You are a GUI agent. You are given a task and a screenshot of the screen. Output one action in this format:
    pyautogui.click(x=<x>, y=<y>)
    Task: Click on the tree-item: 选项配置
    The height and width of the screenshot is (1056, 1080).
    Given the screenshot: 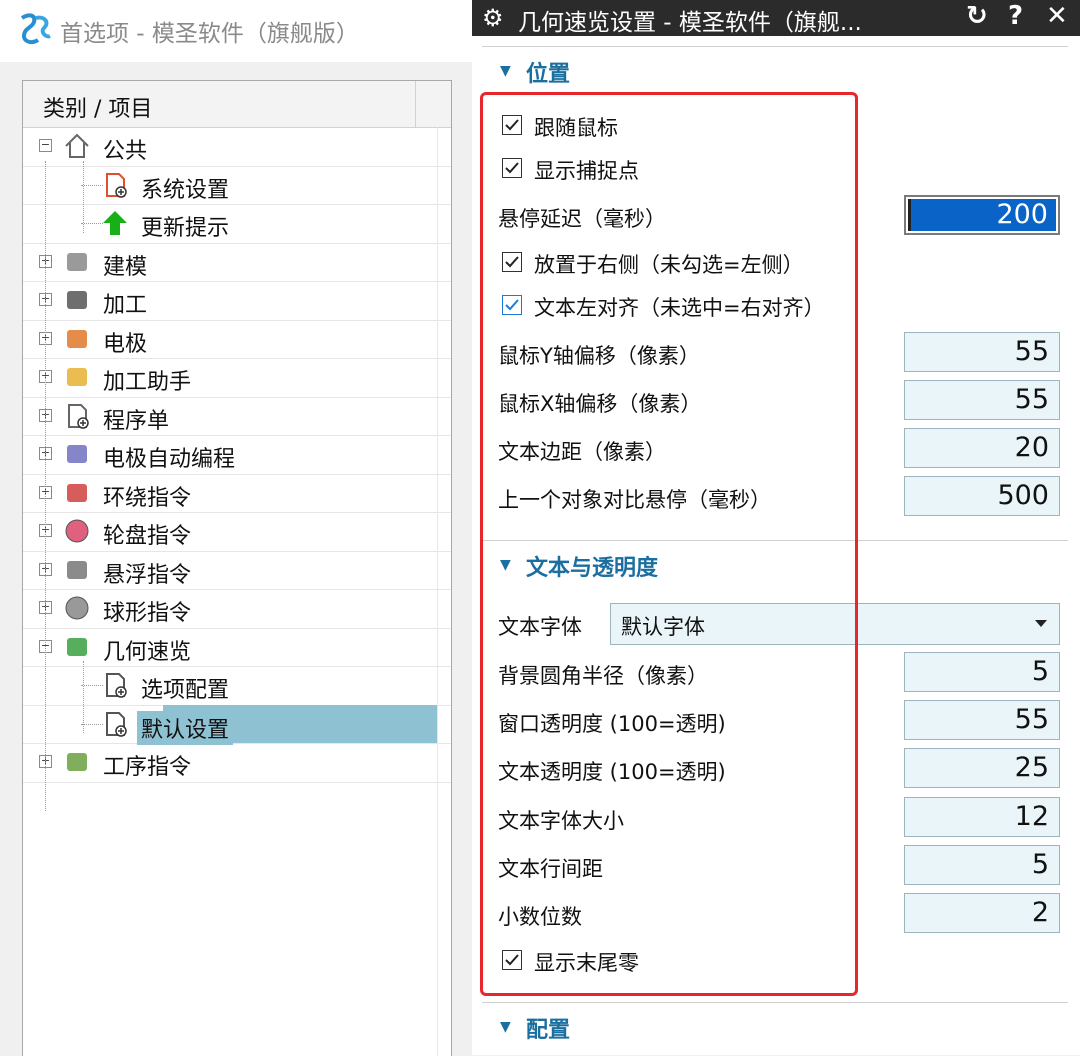 What is the action you would take?
    pyautogui.click(x=219, y=685)
    